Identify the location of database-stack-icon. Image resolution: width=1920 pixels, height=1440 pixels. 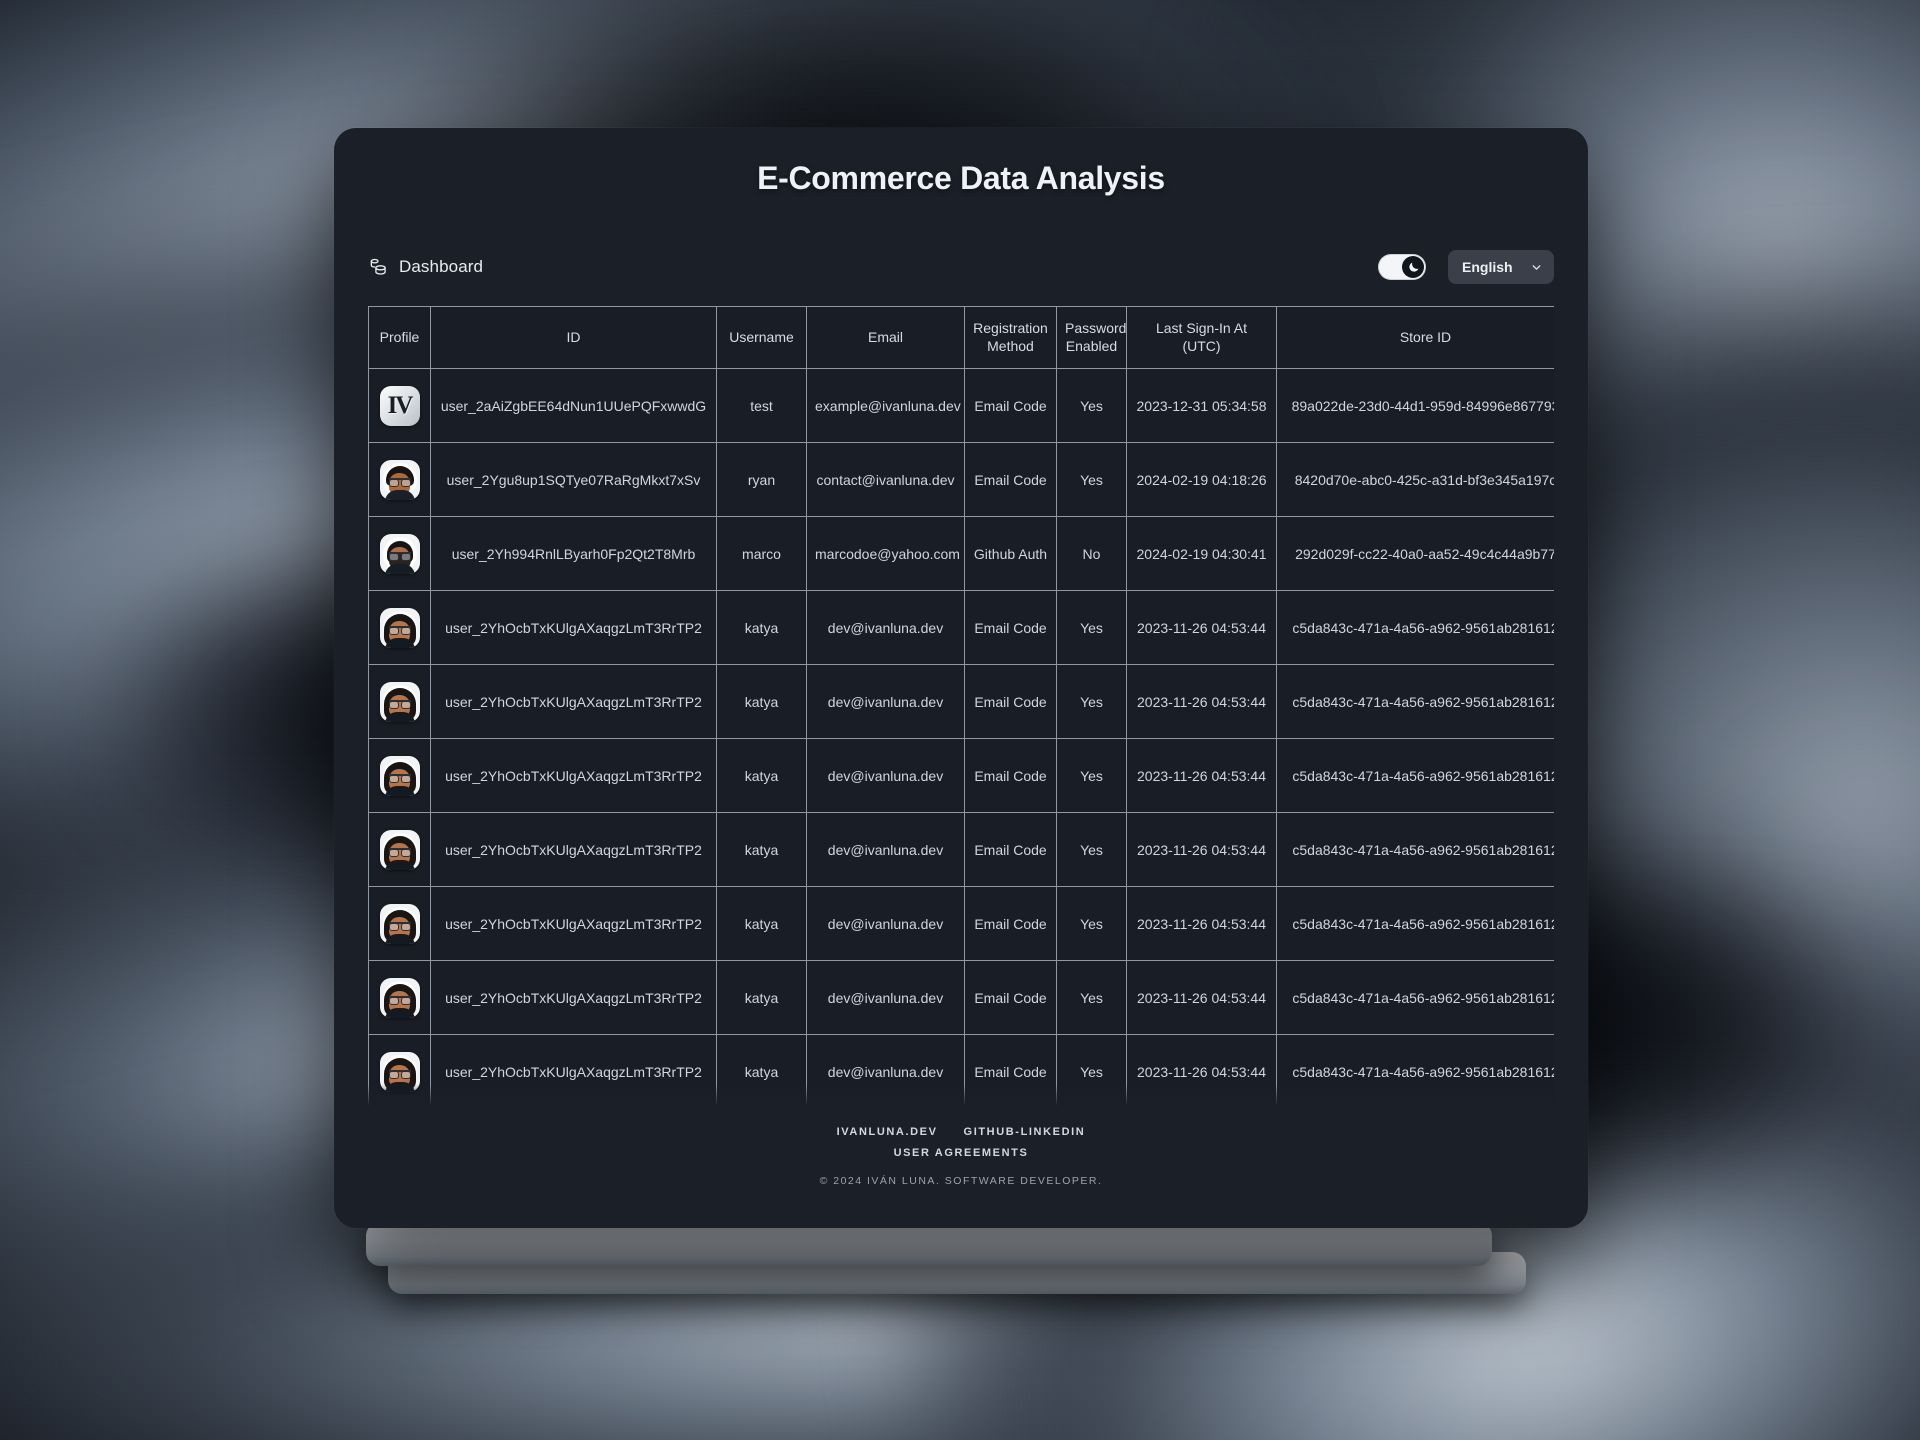
(378, 267).